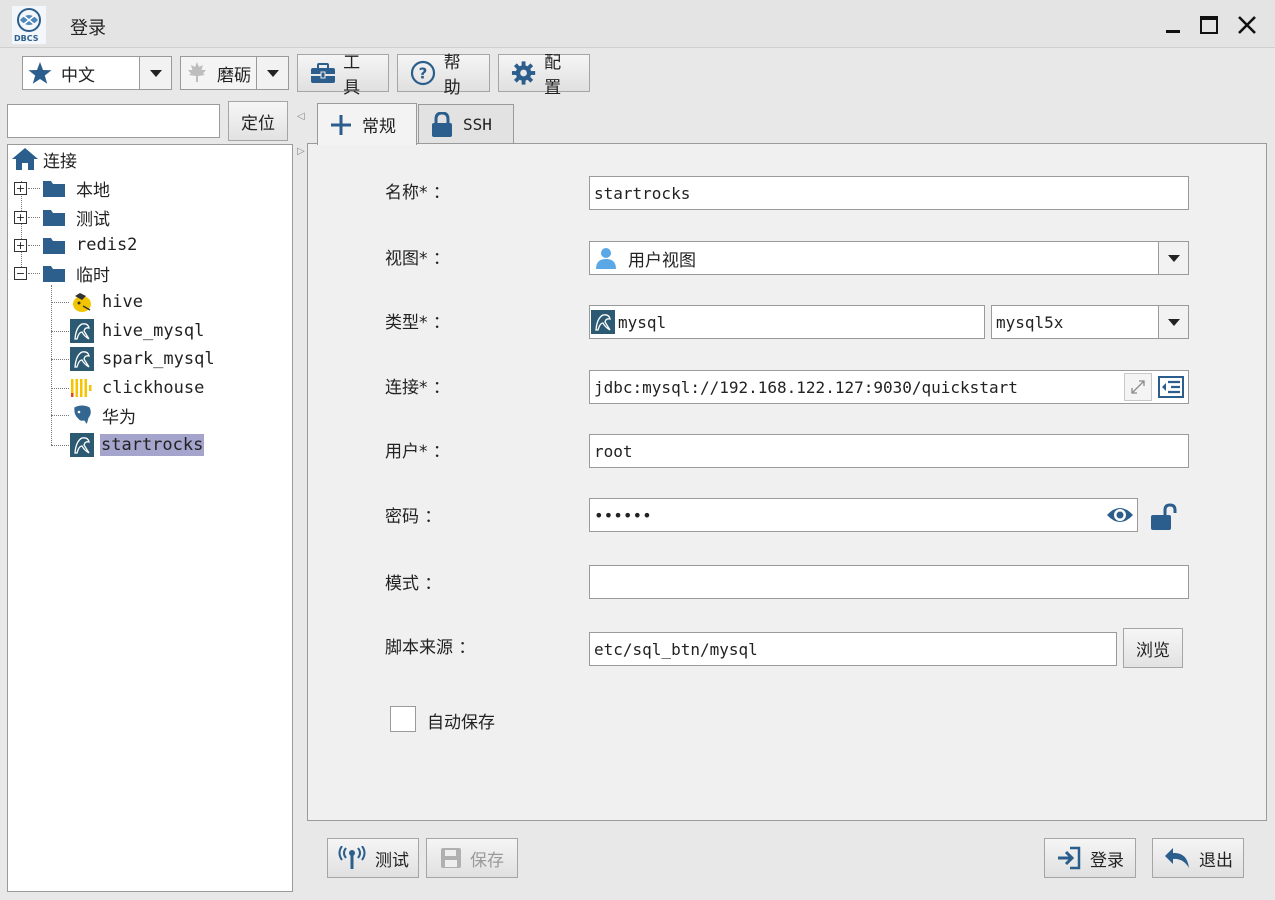  I want to click on exit-button: 退出, so click(1198, 858).